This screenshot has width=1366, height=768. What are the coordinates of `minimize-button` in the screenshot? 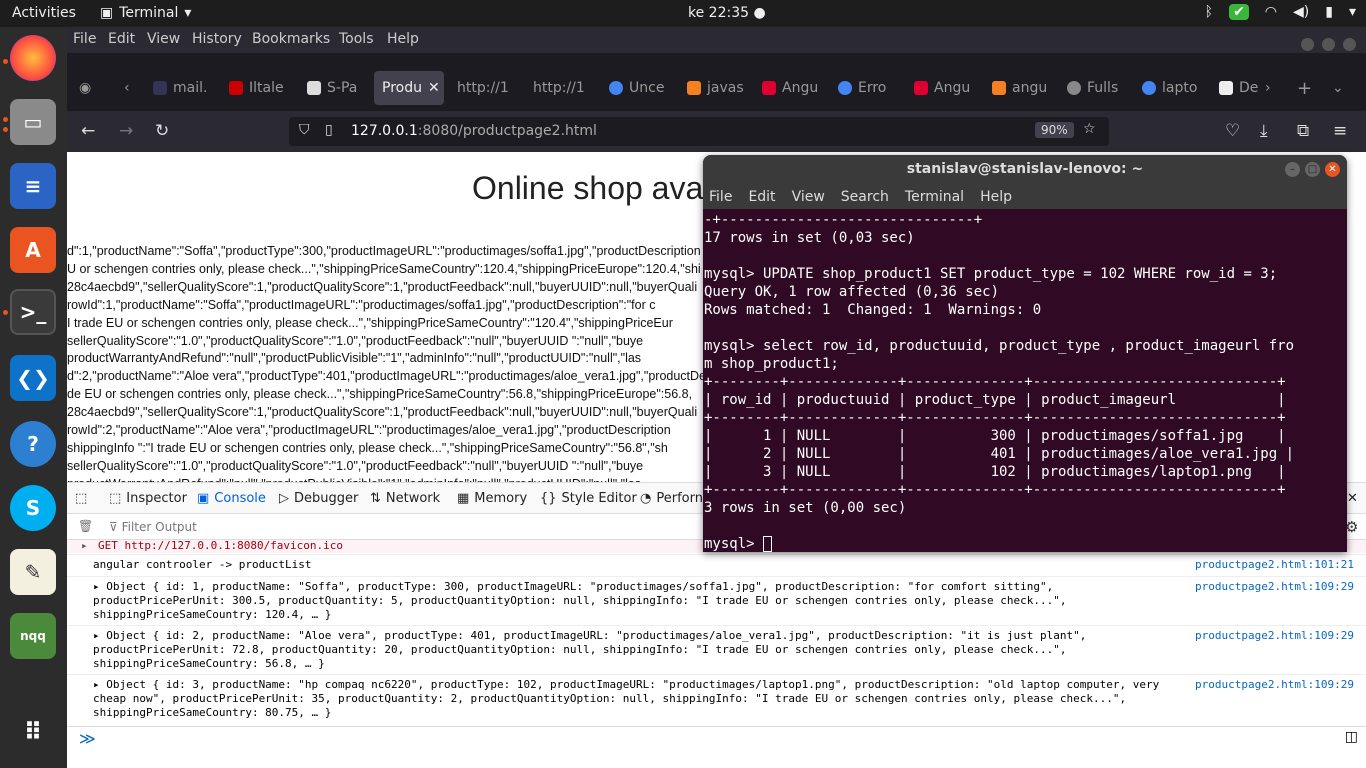 It's located at (1307, 44).